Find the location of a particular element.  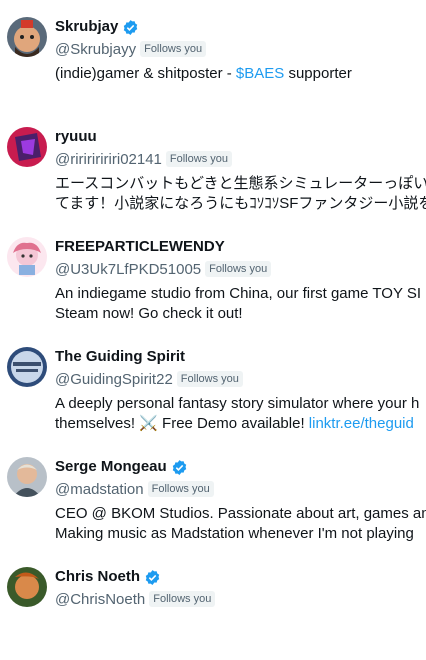

user-handle: @U3Uk7LfPKD51005 is located at coordinates (128, 269).